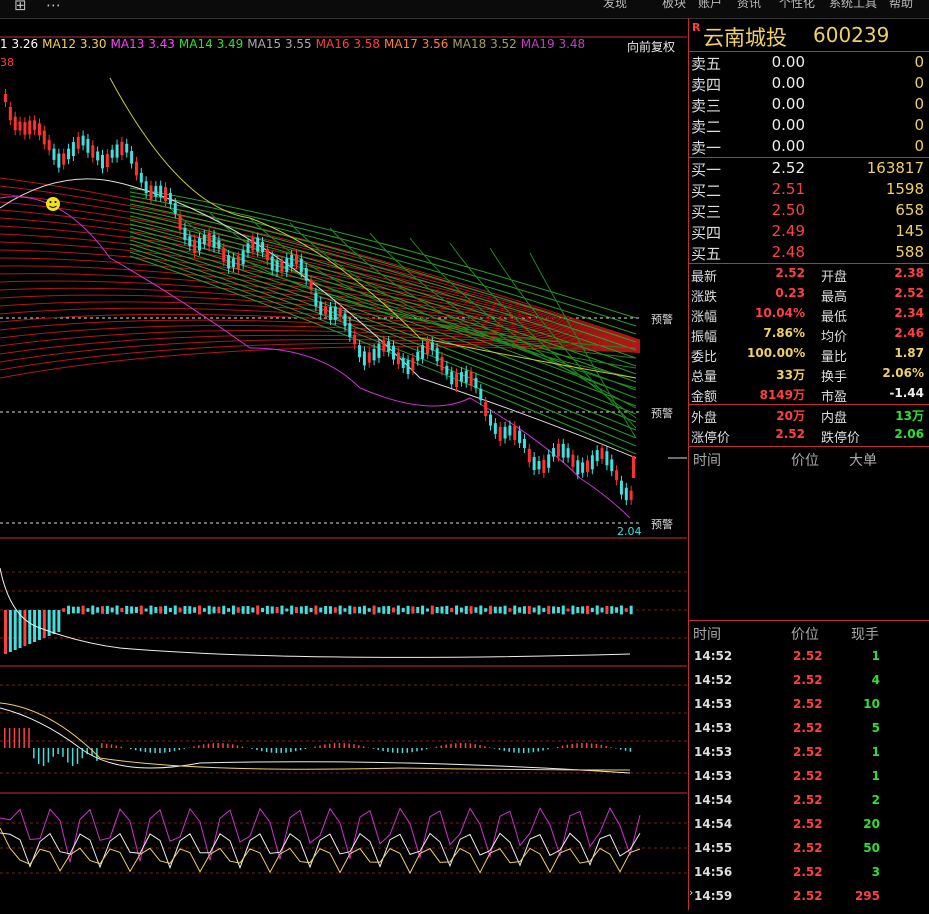 The image size is (929, 914). I want to click on ma-legend-item: MA13 3.43, so click(143, 44).